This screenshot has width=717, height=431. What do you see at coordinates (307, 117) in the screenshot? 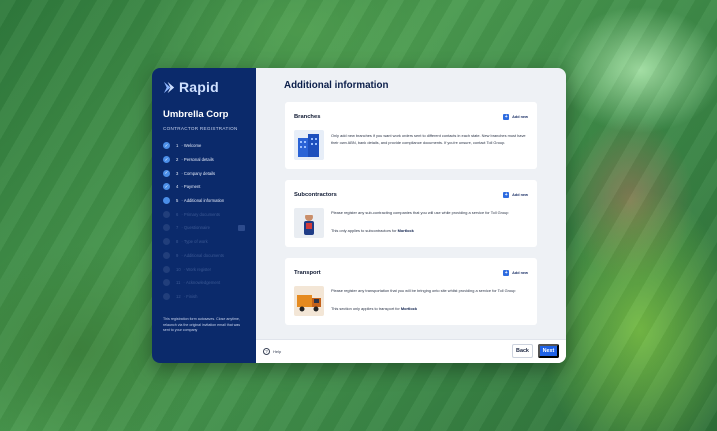
I see `card-title: Branches` at bounding box center [307, 117].